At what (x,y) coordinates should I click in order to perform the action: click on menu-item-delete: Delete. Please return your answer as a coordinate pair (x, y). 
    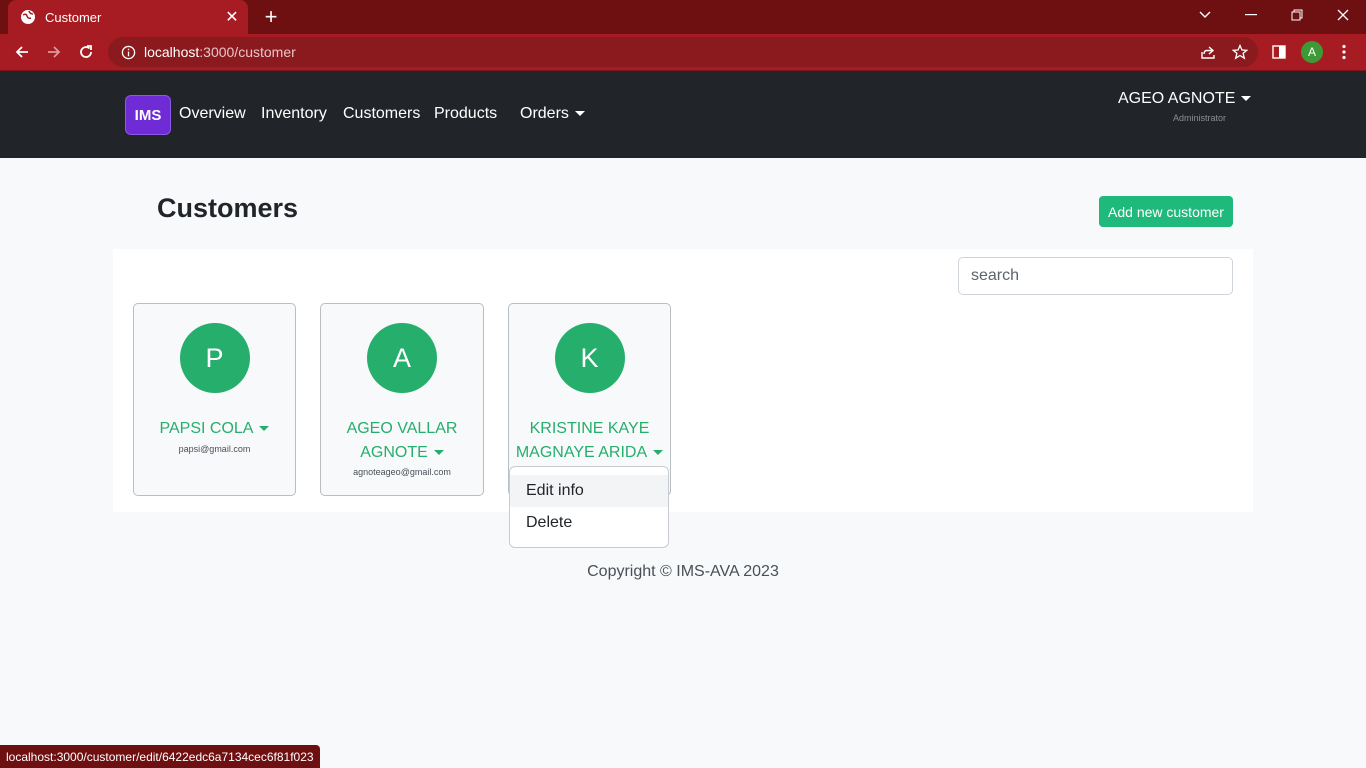
    Looking at the image, I should click on (589, 523).